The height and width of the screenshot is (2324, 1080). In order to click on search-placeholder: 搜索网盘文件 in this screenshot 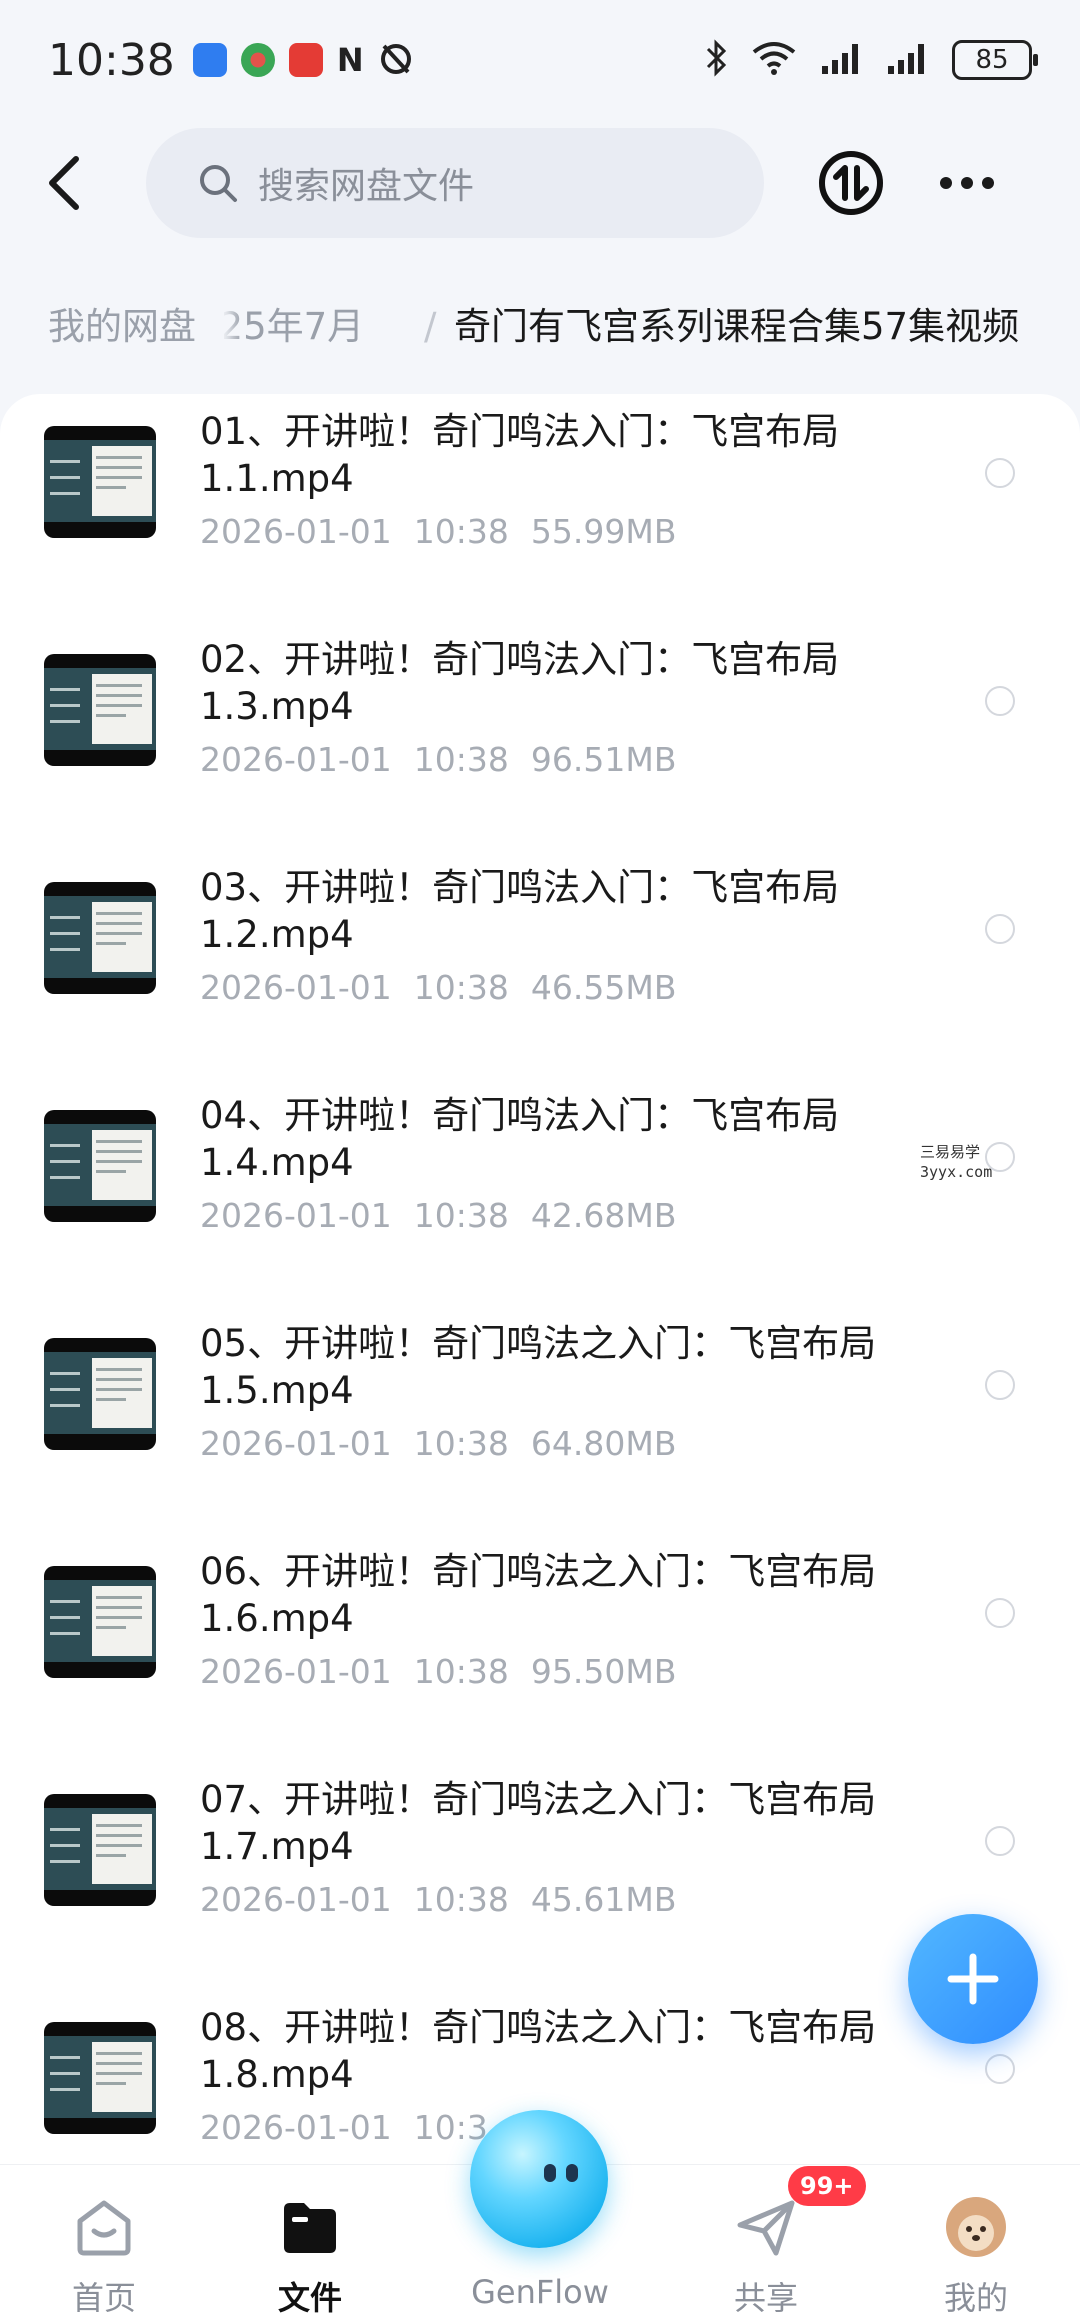, I will do `click(366, 186)`.